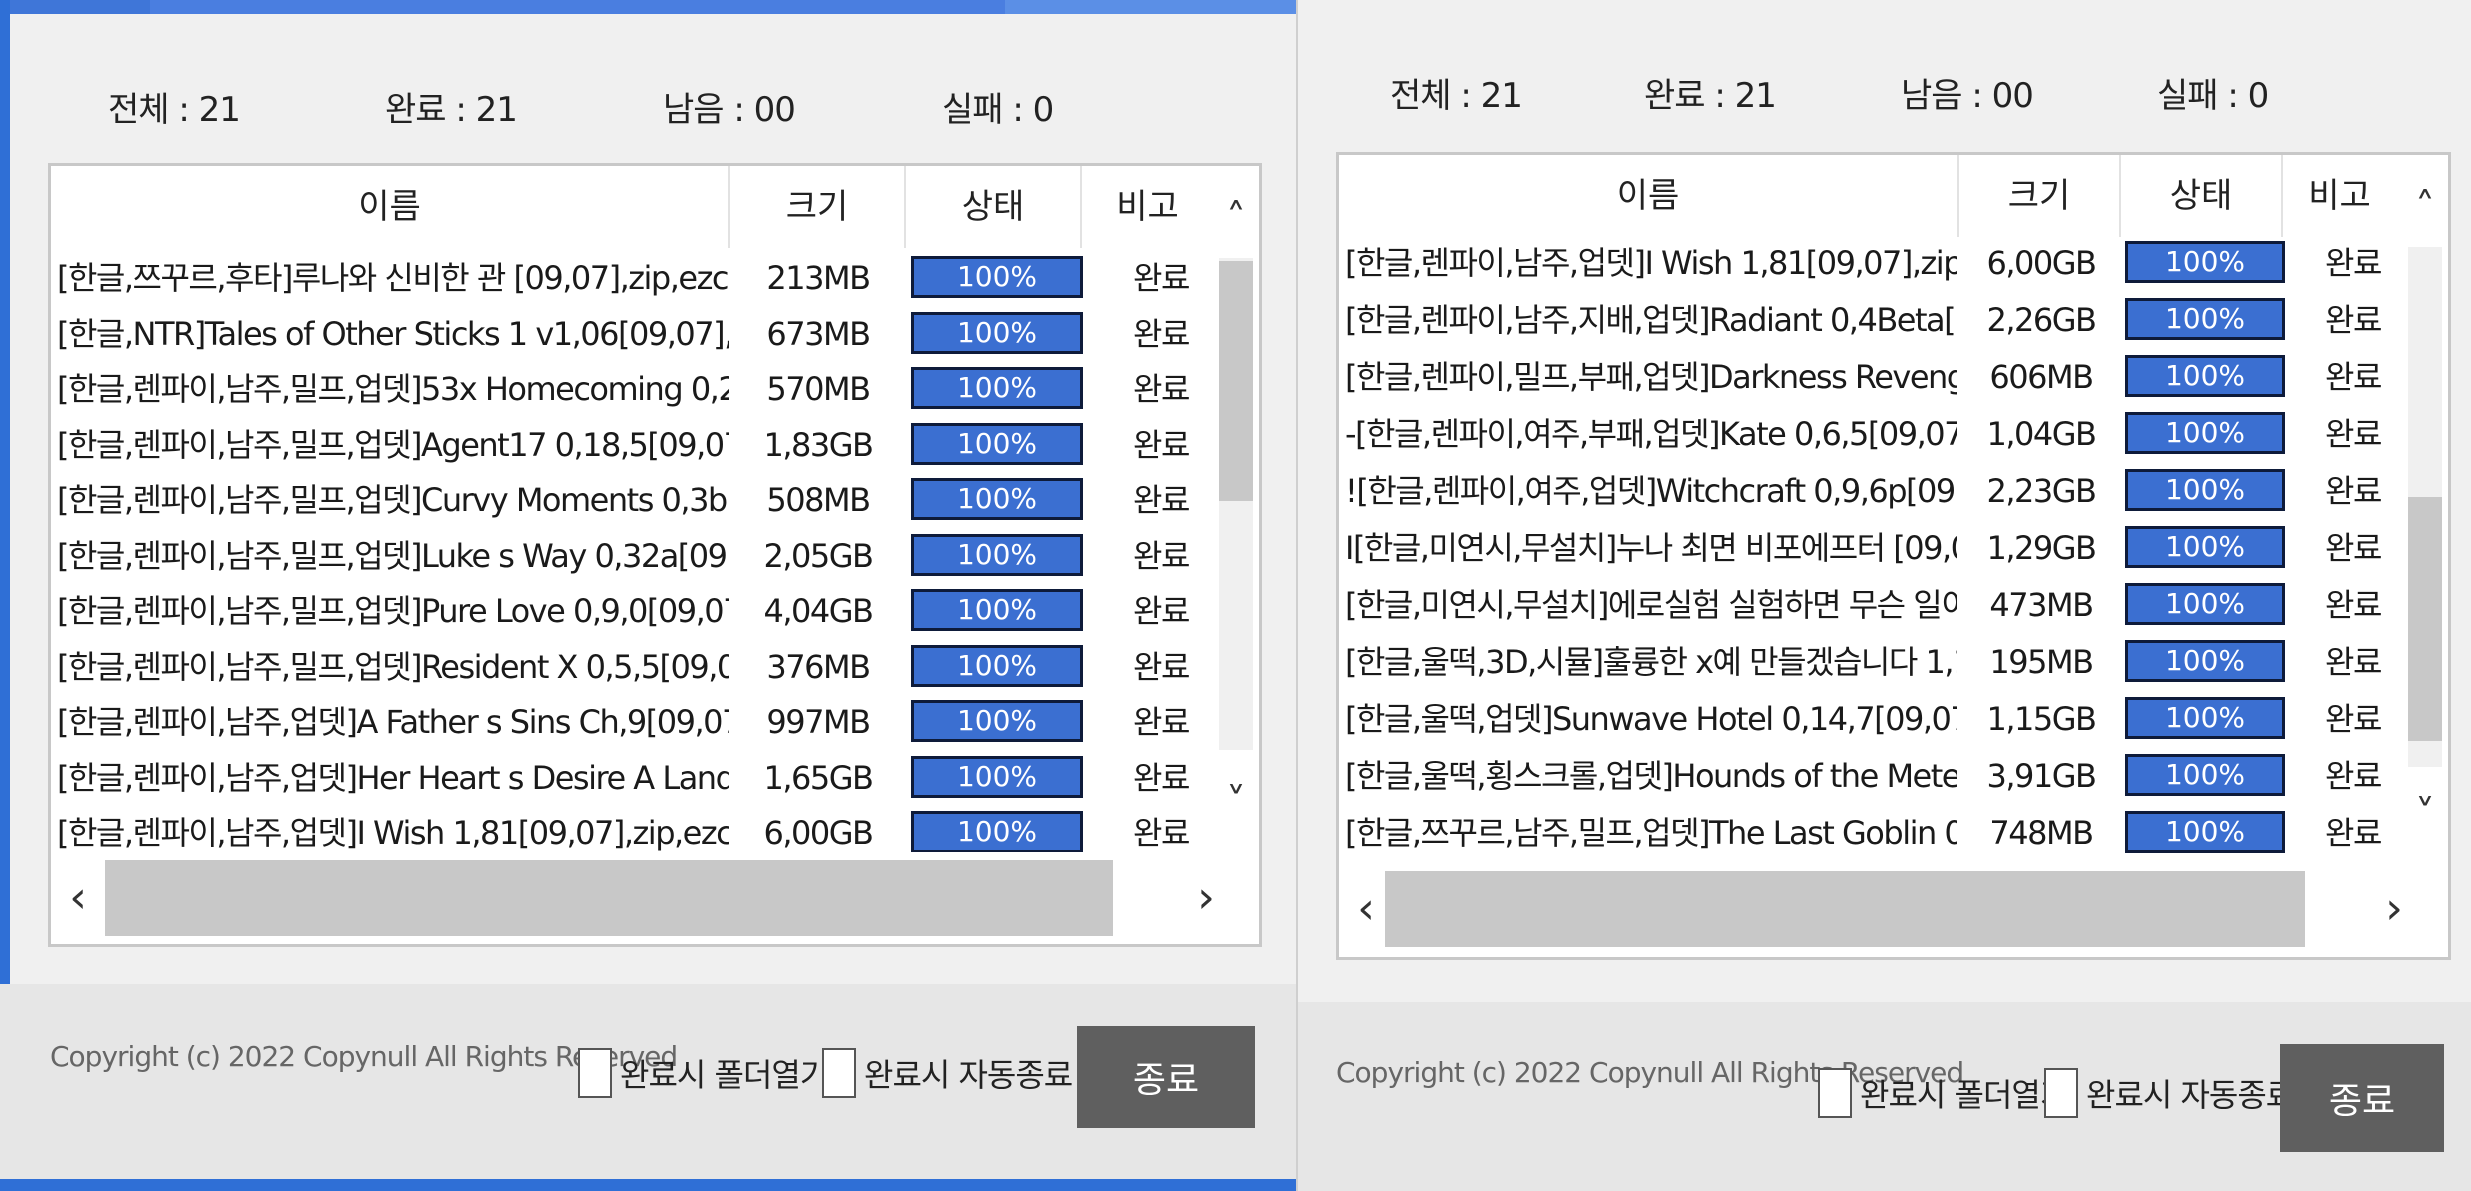 Image resolution: width=2471 pixels, height=1191 pixels. Describe the element at coordinates (1651, 605) in the screenshot. I see `file-name: [한글,미연시,무설치]에로실험 실험하면 무슨 일이 있어도 에로` at that location.